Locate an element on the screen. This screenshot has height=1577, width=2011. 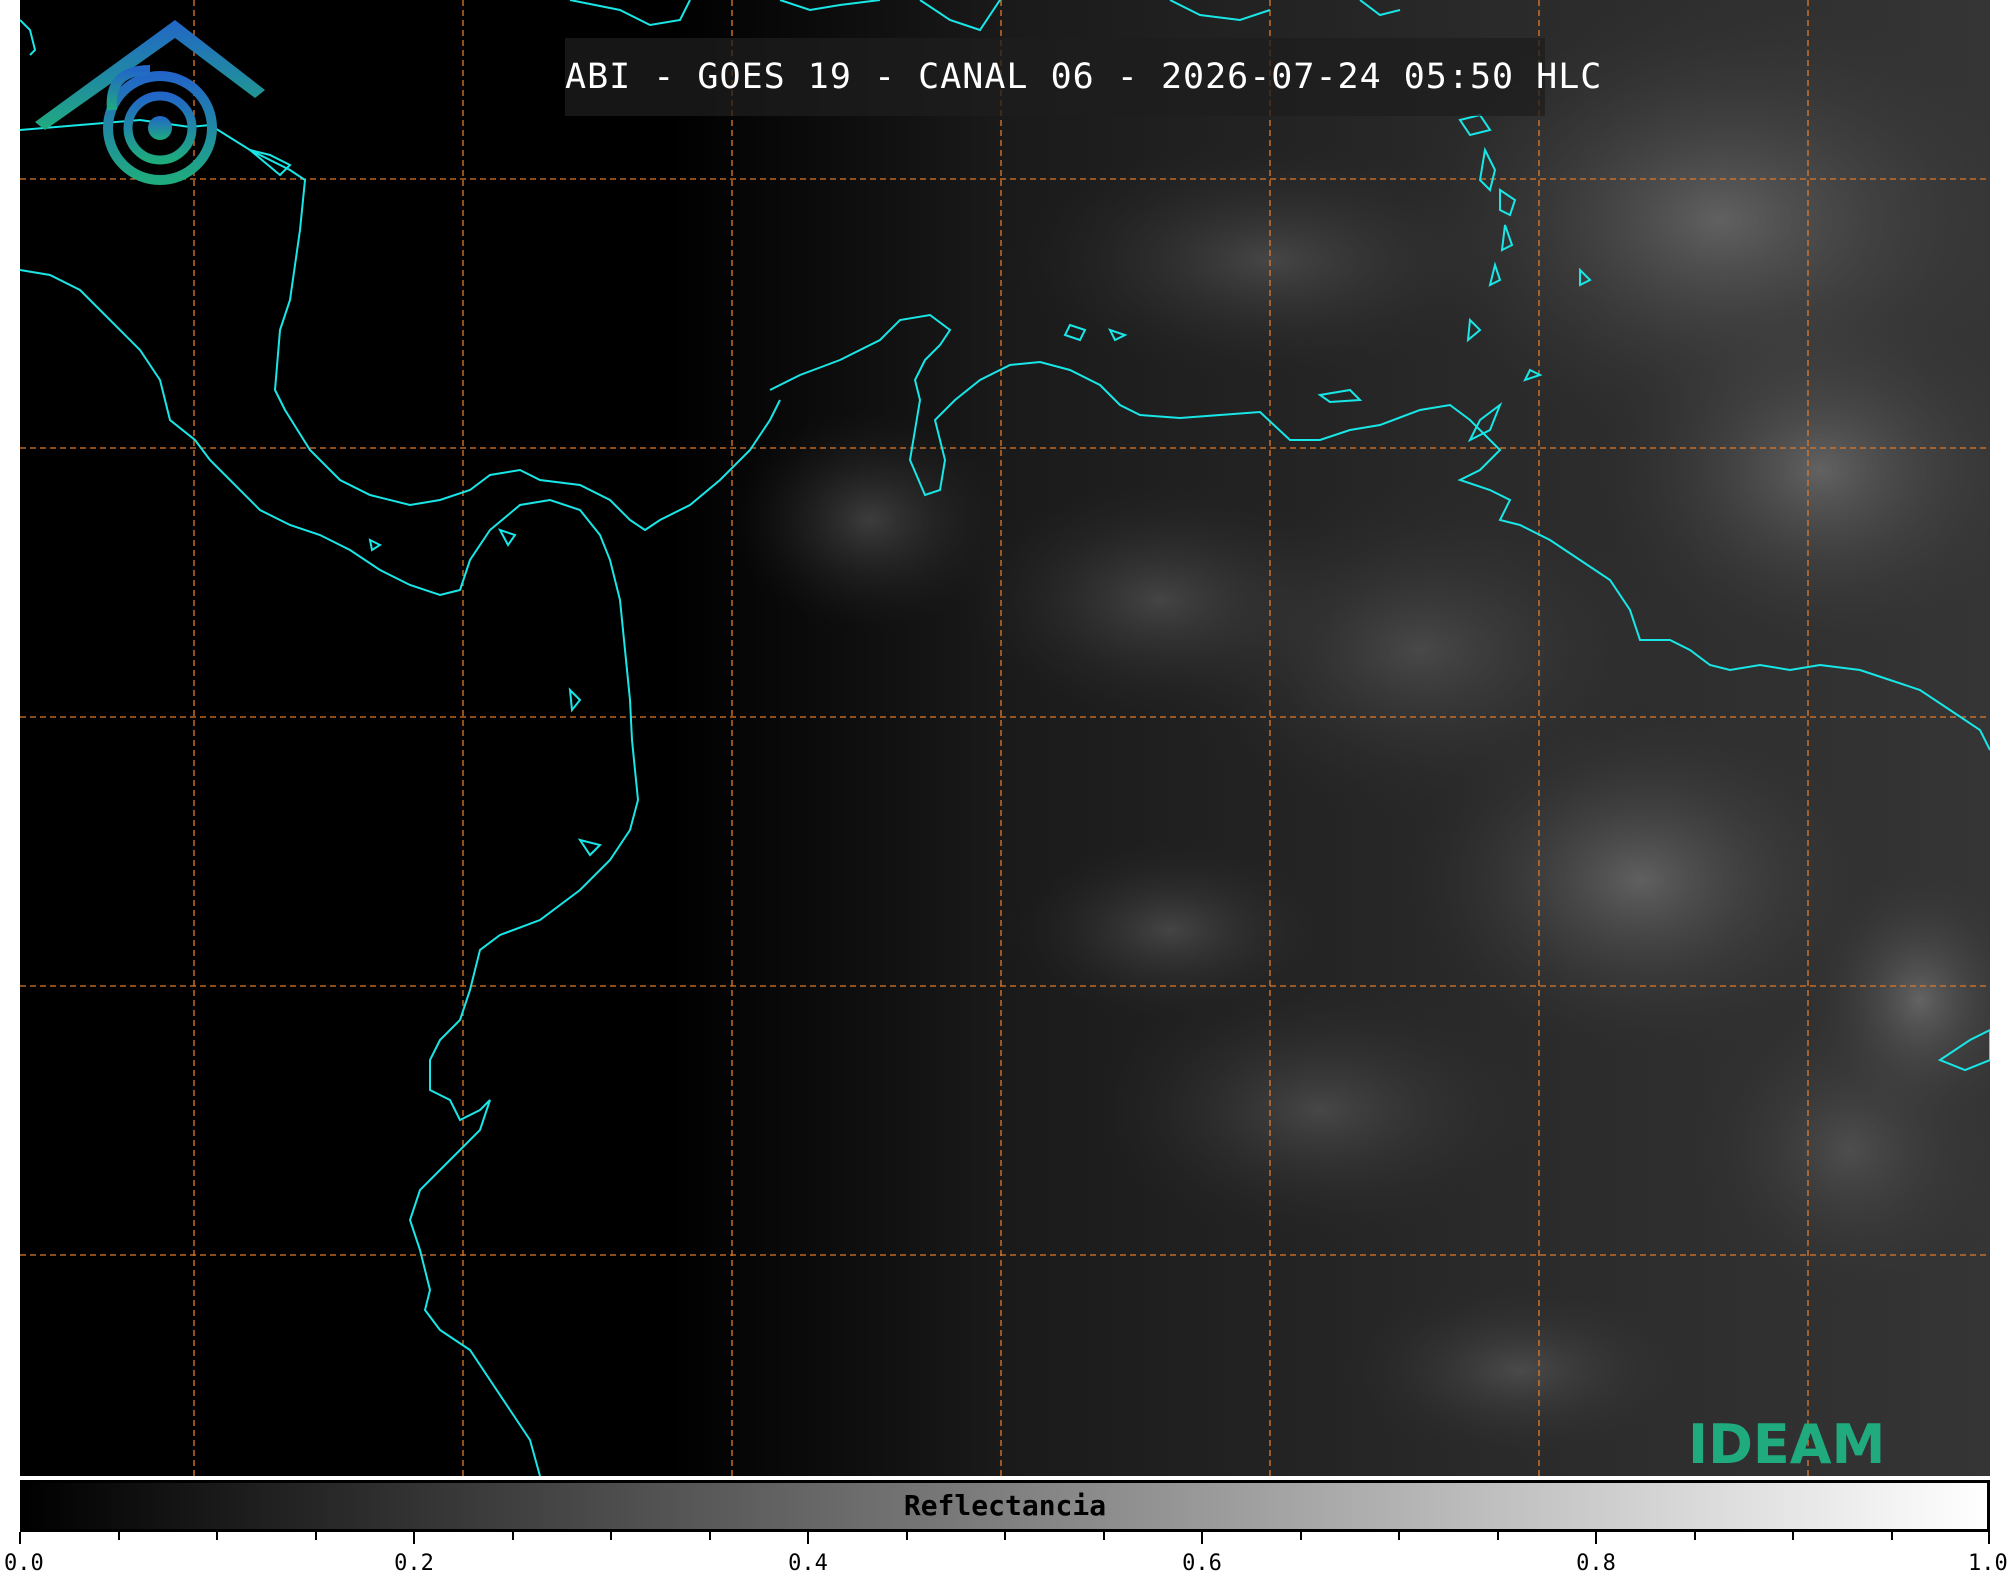
logo-wordmark: IDEAM is located at coordinates (1787, 1444).